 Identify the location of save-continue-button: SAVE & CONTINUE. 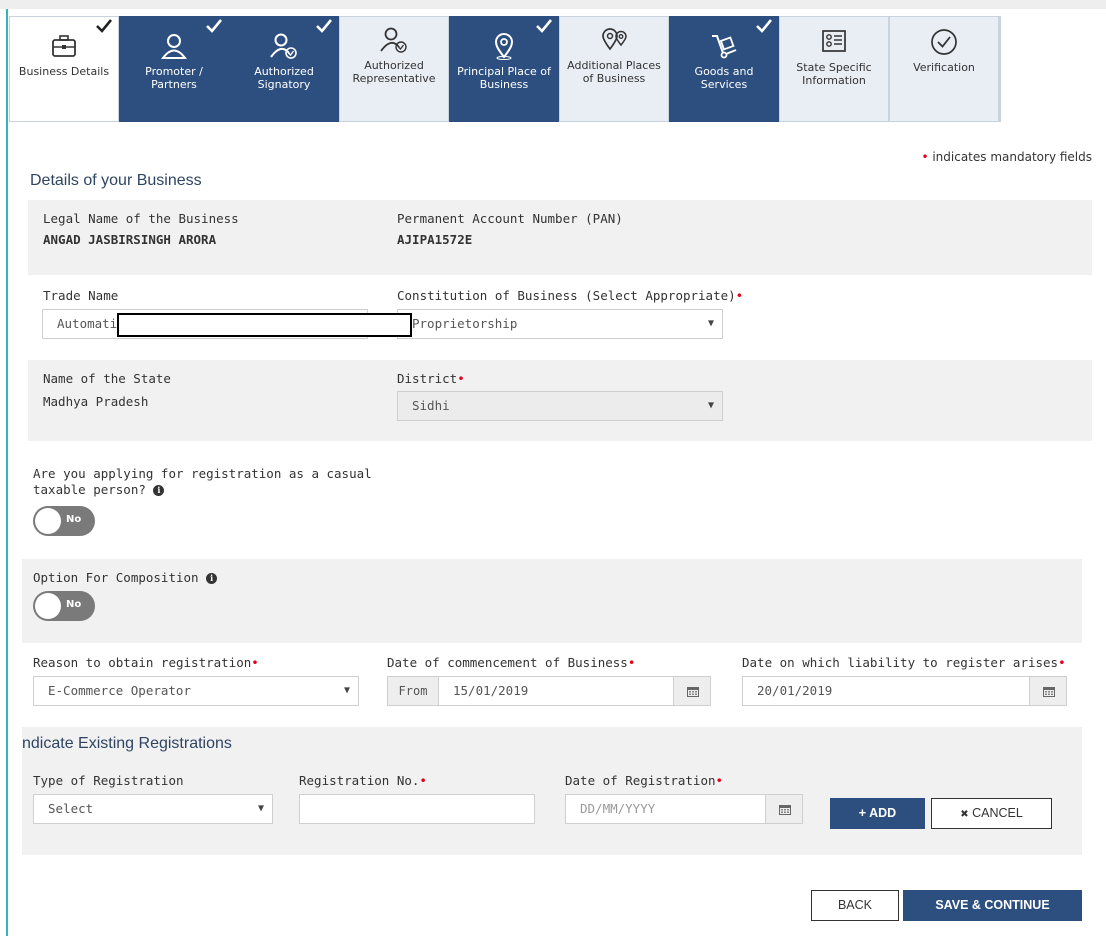
(992, 905).